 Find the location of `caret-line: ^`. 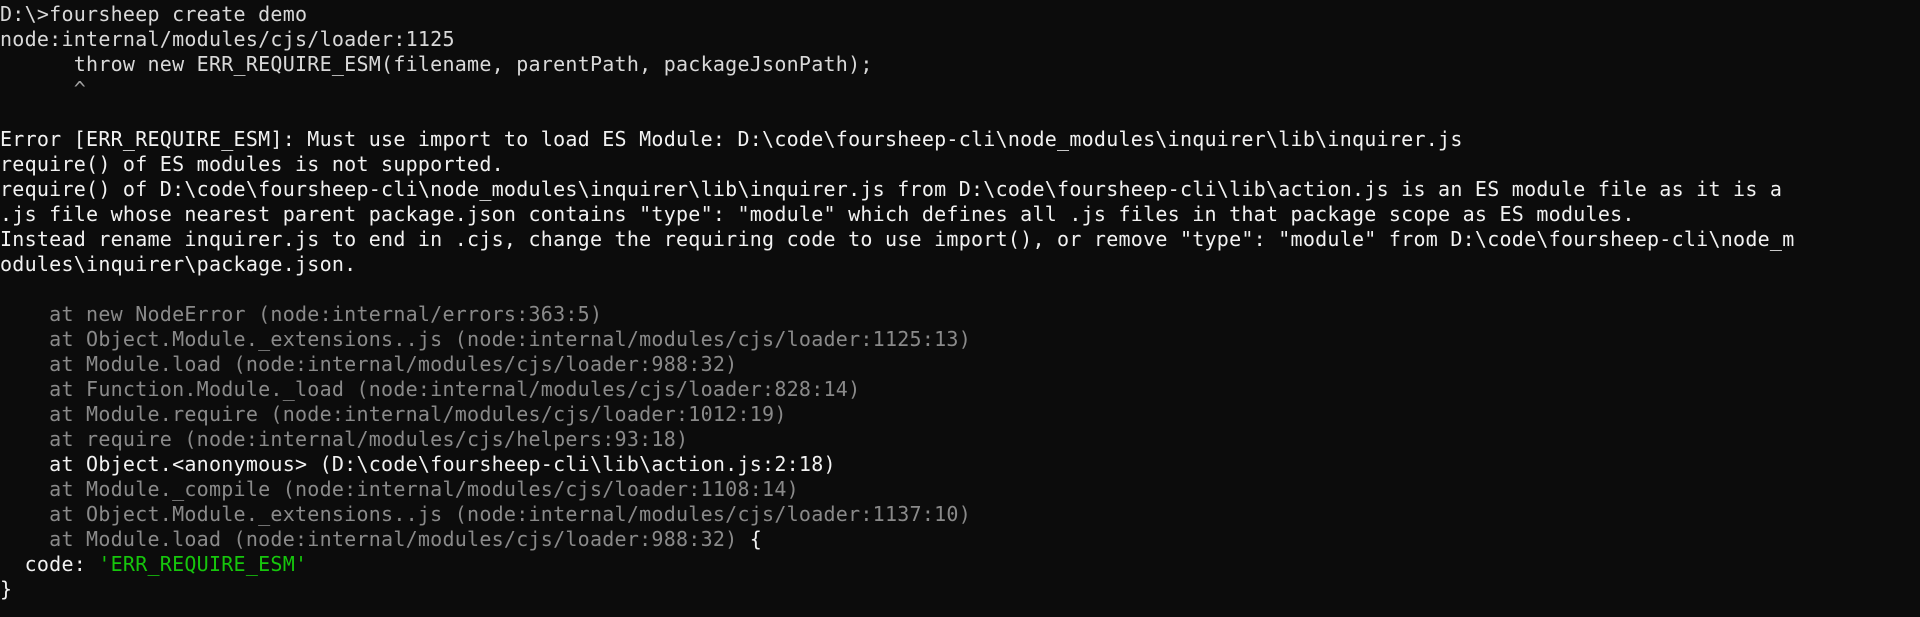

caret-line: ^ is located at coordinates (43, 89).